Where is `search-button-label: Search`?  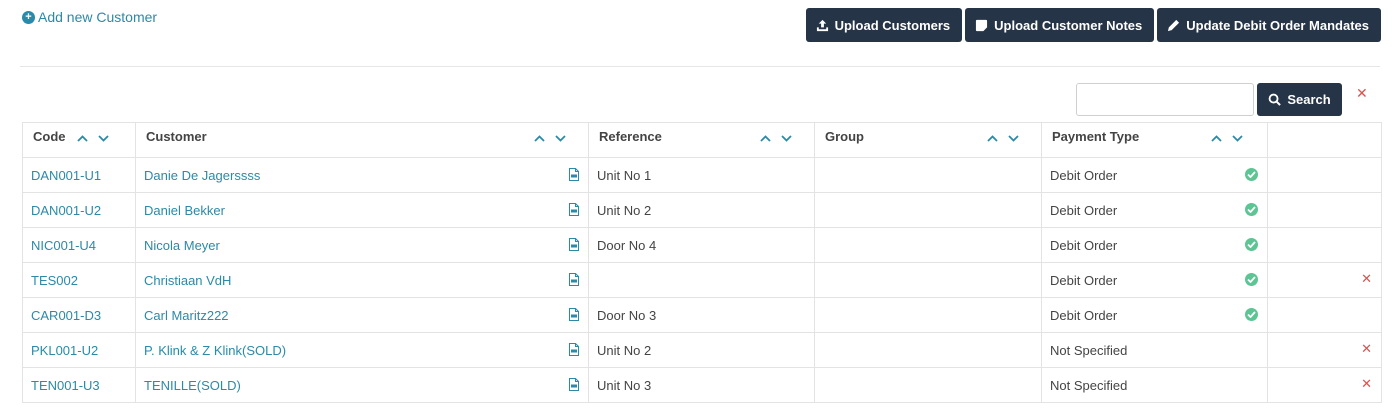 search-button-label: Search is located at coordinates (1309, 99).